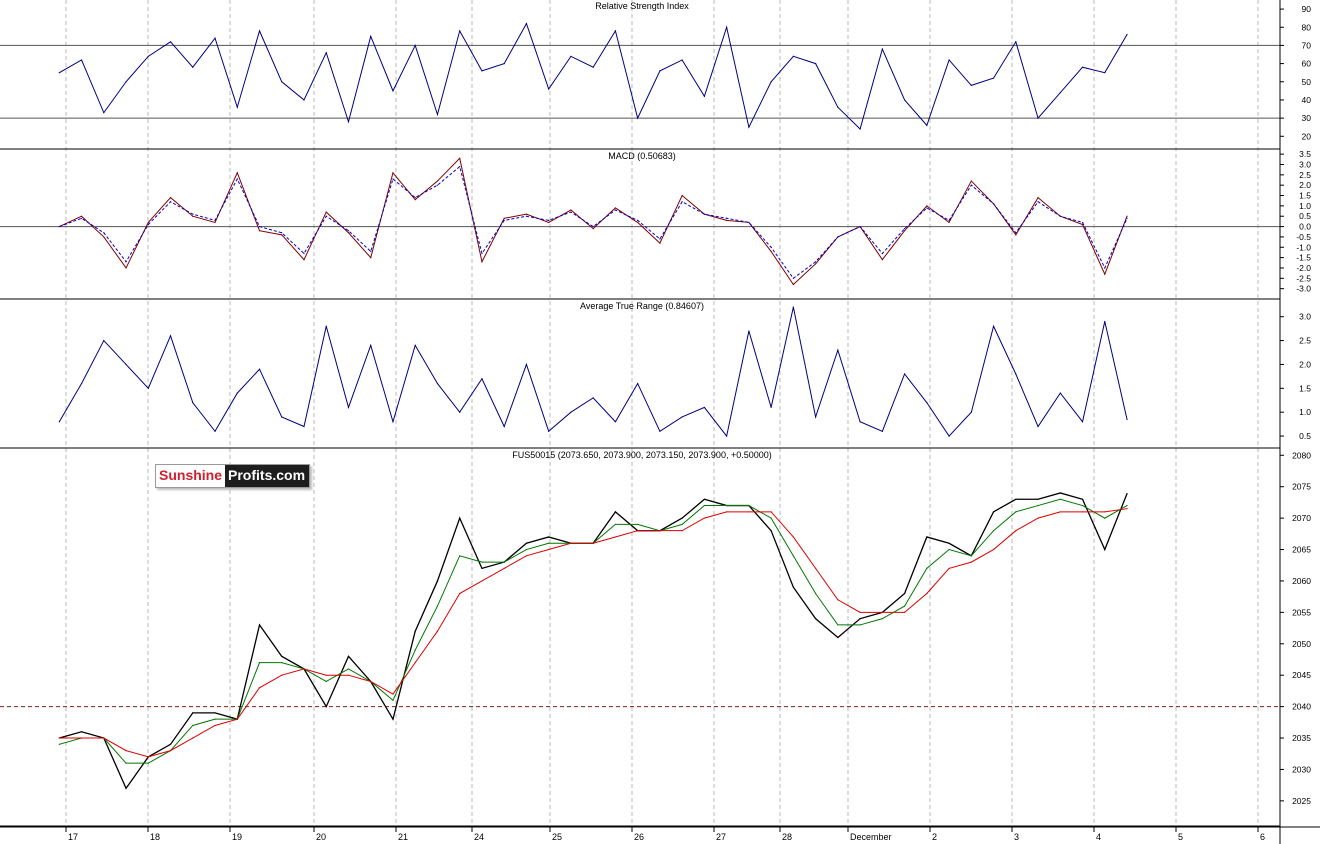 The height and width of the screenshot is (844, 1320). What do you see at coordinates (1303, 289) in the screenshot?
I see `y-tick-label: -3.0` at bounding box center [1303, 289].